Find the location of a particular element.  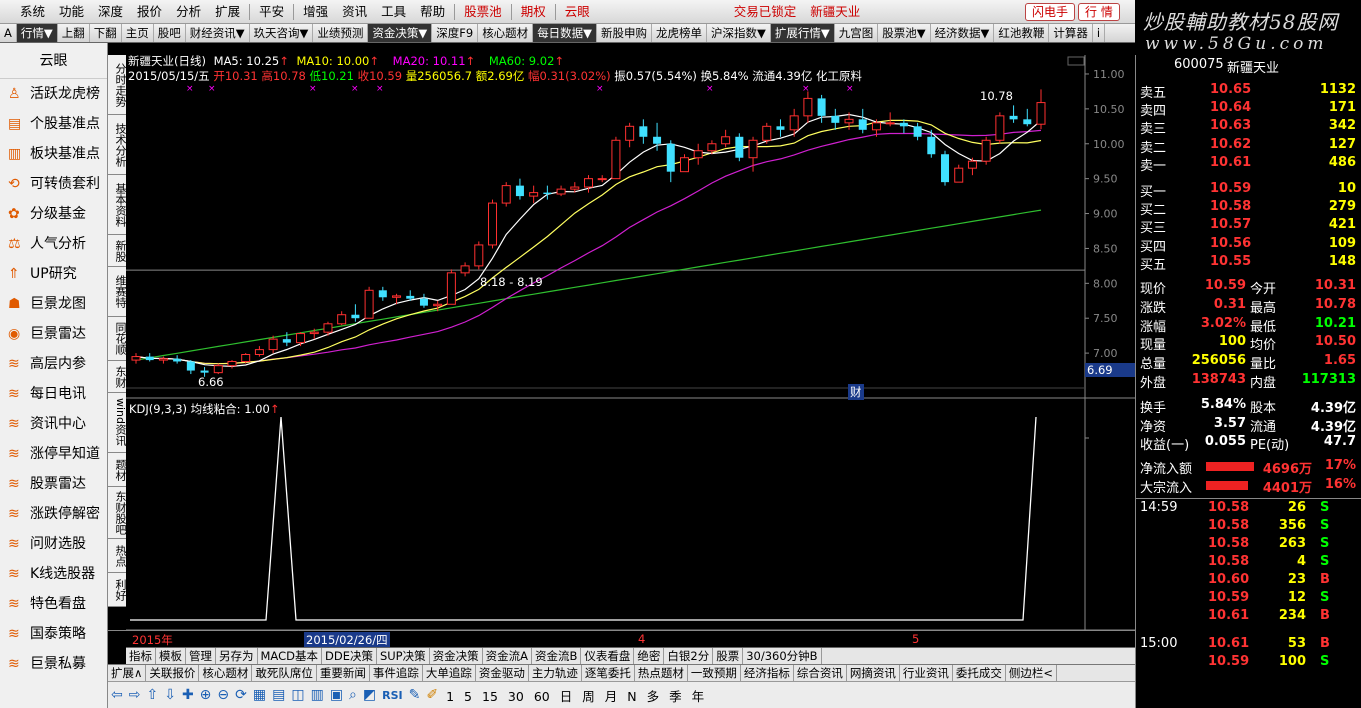

tab-item: 指标 is located at coordinates (141, 656).